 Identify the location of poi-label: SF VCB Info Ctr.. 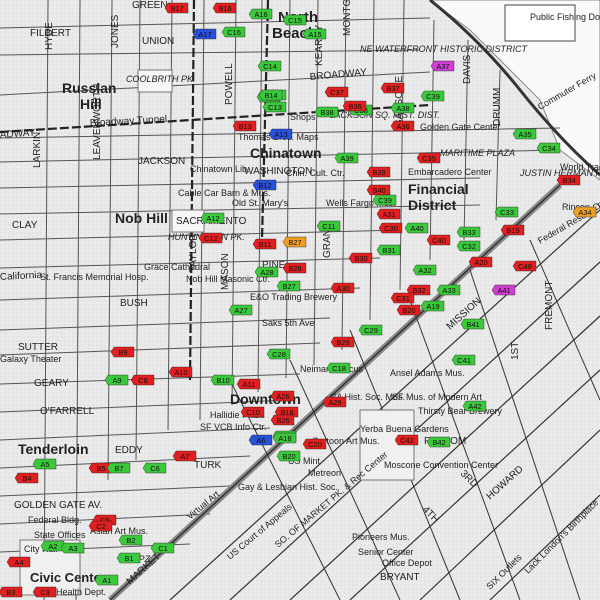
(233, 427).